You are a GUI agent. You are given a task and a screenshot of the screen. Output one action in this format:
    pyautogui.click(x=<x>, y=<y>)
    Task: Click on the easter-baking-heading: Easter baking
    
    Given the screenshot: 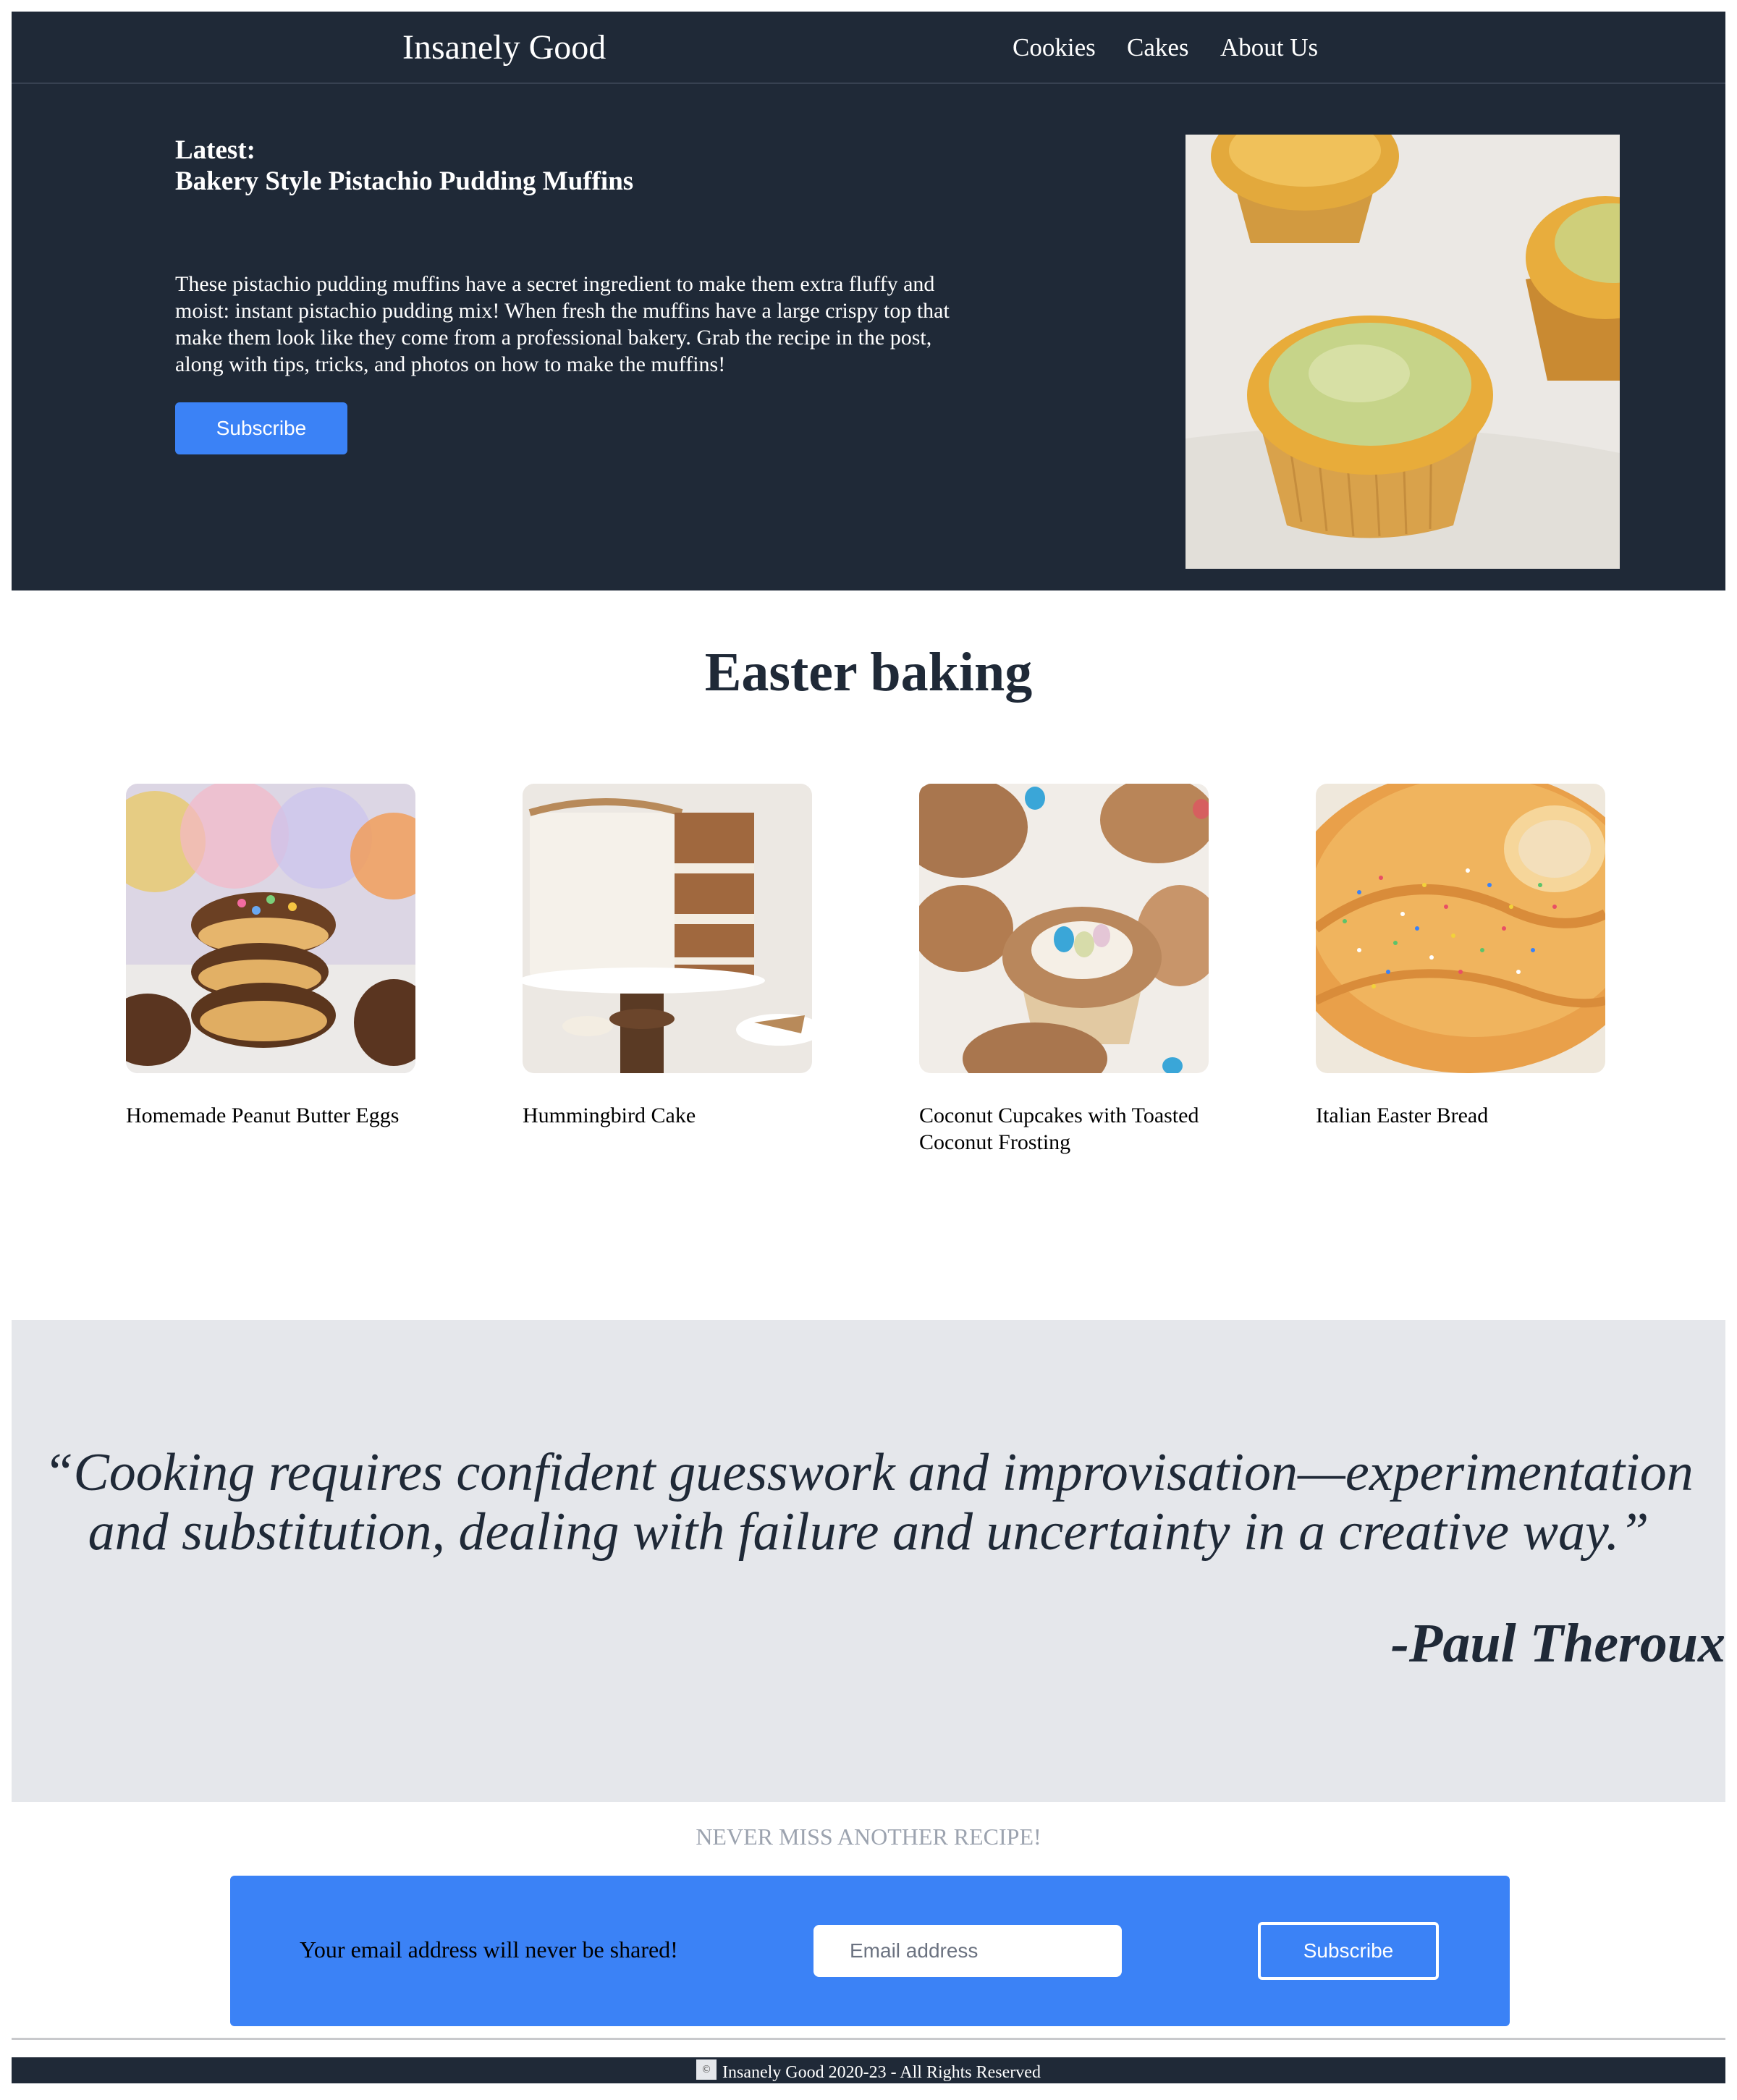 What is the action you would take?
    pyautogui.click(x=868, y=673)
    